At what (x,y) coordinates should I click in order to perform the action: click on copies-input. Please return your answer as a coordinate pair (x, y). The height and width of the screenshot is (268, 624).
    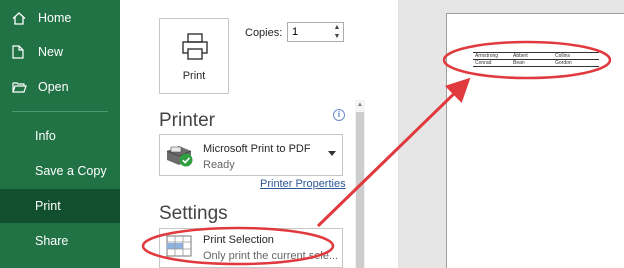
    Looking at the image, I should click on (310, 32).